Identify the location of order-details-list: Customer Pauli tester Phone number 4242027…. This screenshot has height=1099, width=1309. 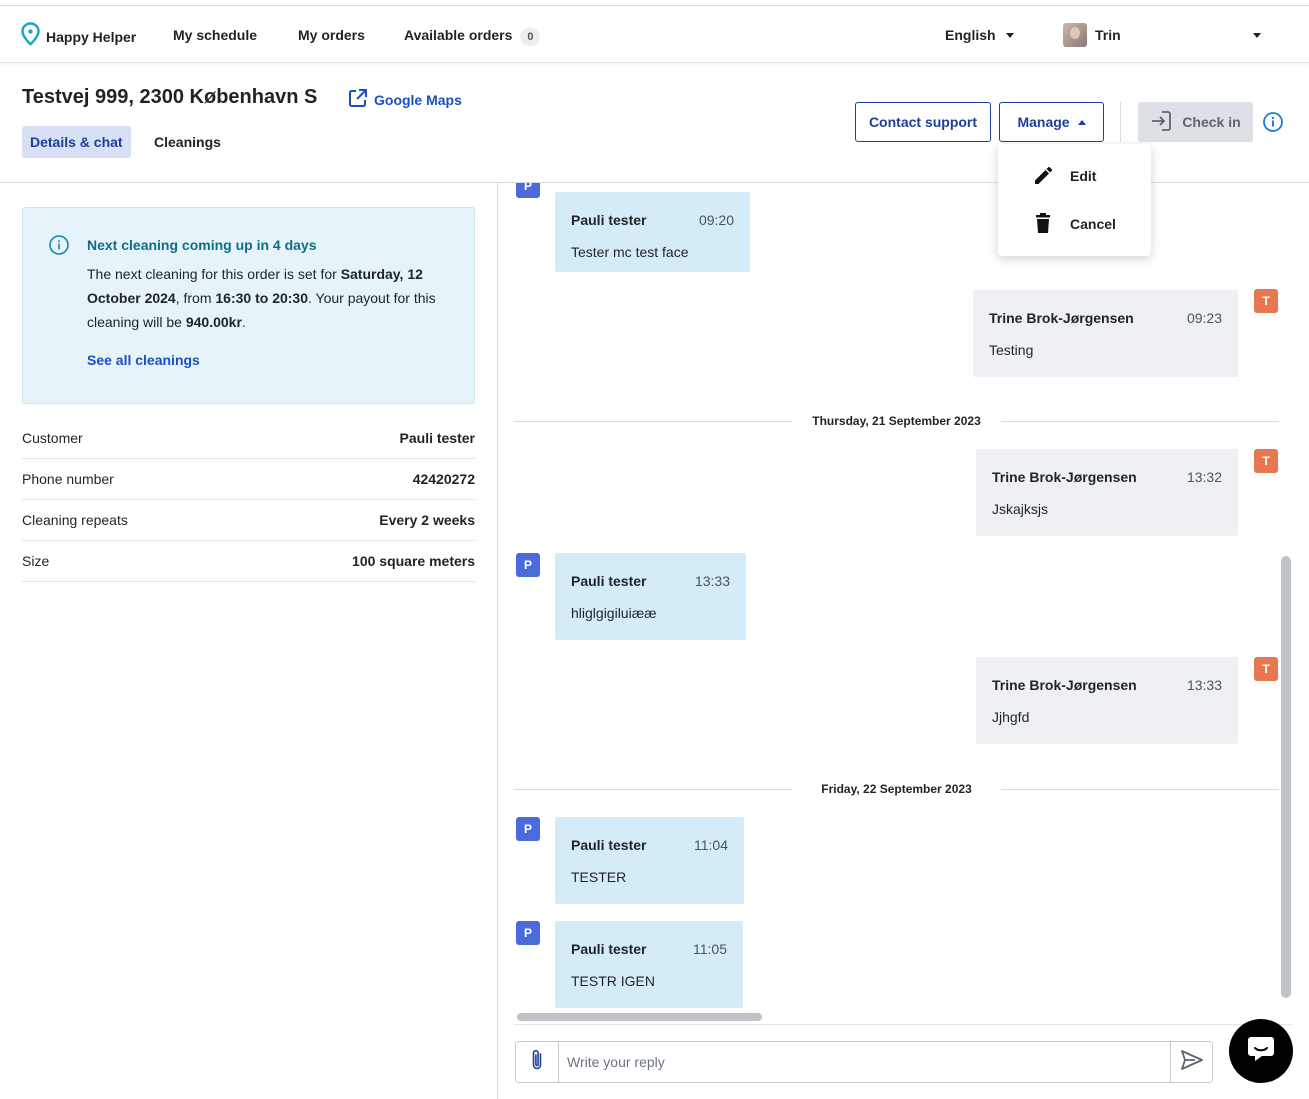
(248, 500).